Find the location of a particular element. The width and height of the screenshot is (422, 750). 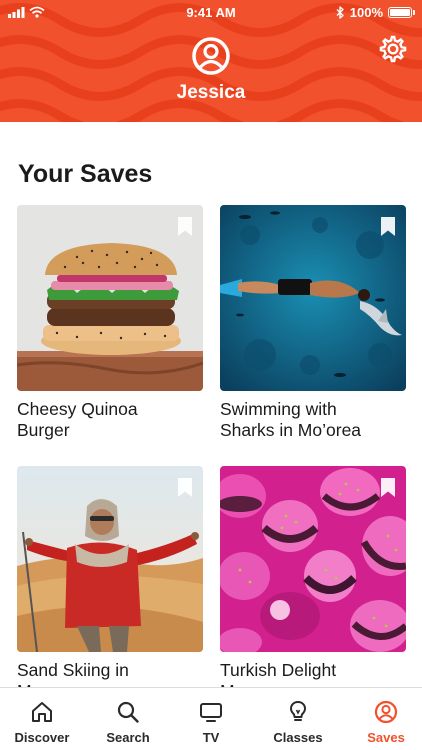

saved-card: Swimming with Sharks in Mo’orea is located at coordinates (313, 323).